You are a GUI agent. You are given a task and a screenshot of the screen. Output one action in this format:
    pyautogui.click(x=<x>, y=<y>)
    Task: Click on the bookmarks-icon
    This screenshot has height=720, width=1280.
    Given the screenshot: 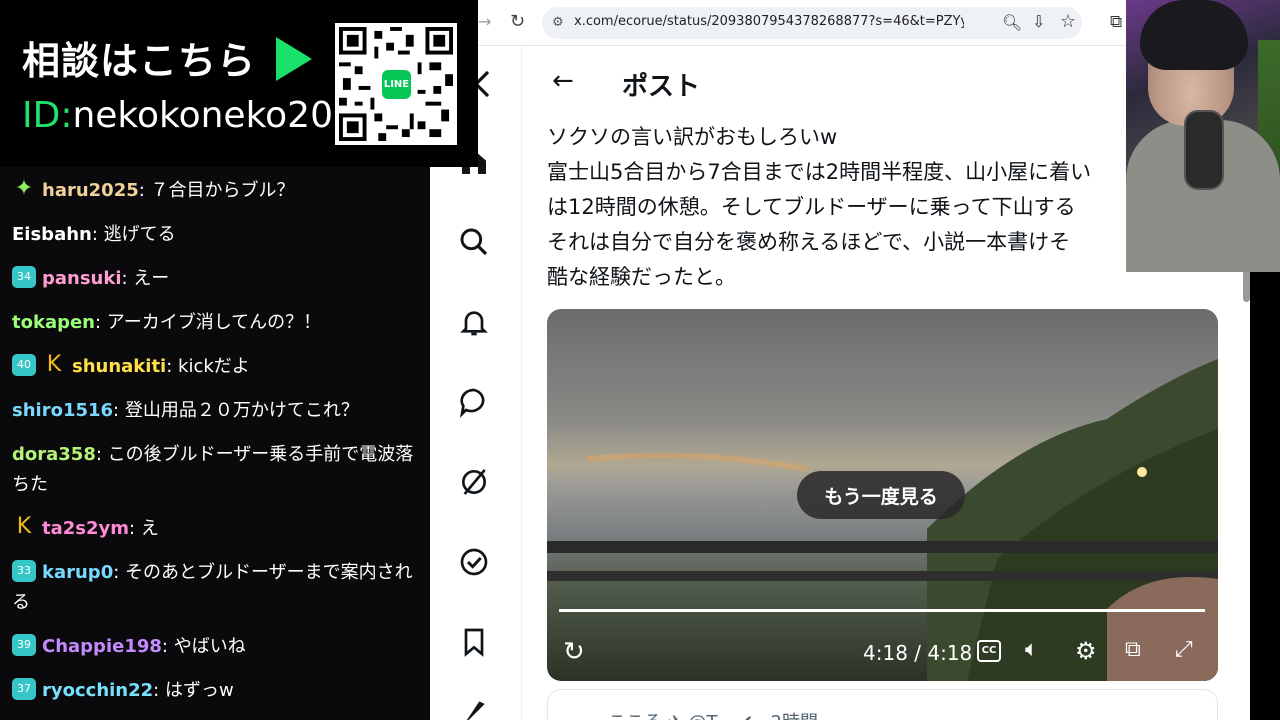 What is the action you would take?
    pyautogui.click(x=476, y=644)
    